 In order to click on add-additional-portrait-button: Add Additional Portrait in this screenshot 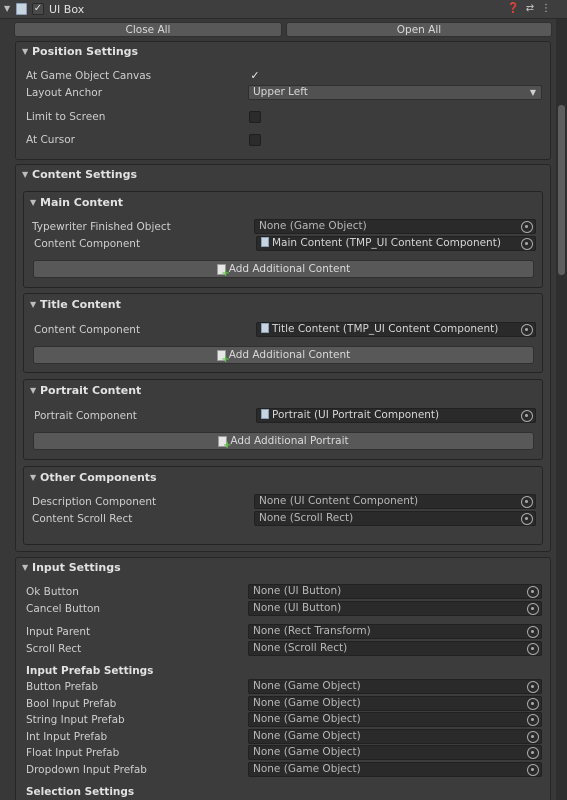, I will do `click(283, 441)`.